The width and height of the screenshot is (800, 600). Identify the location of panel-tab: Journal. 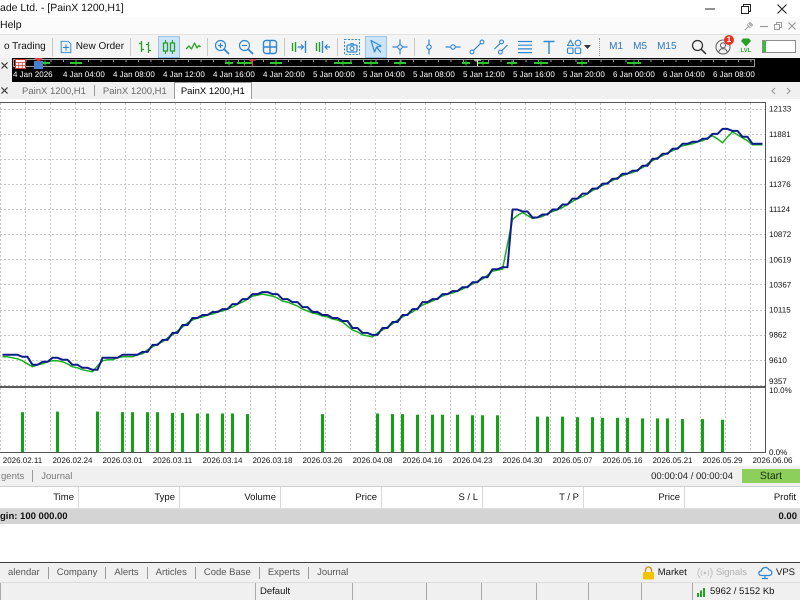
(56, 476).